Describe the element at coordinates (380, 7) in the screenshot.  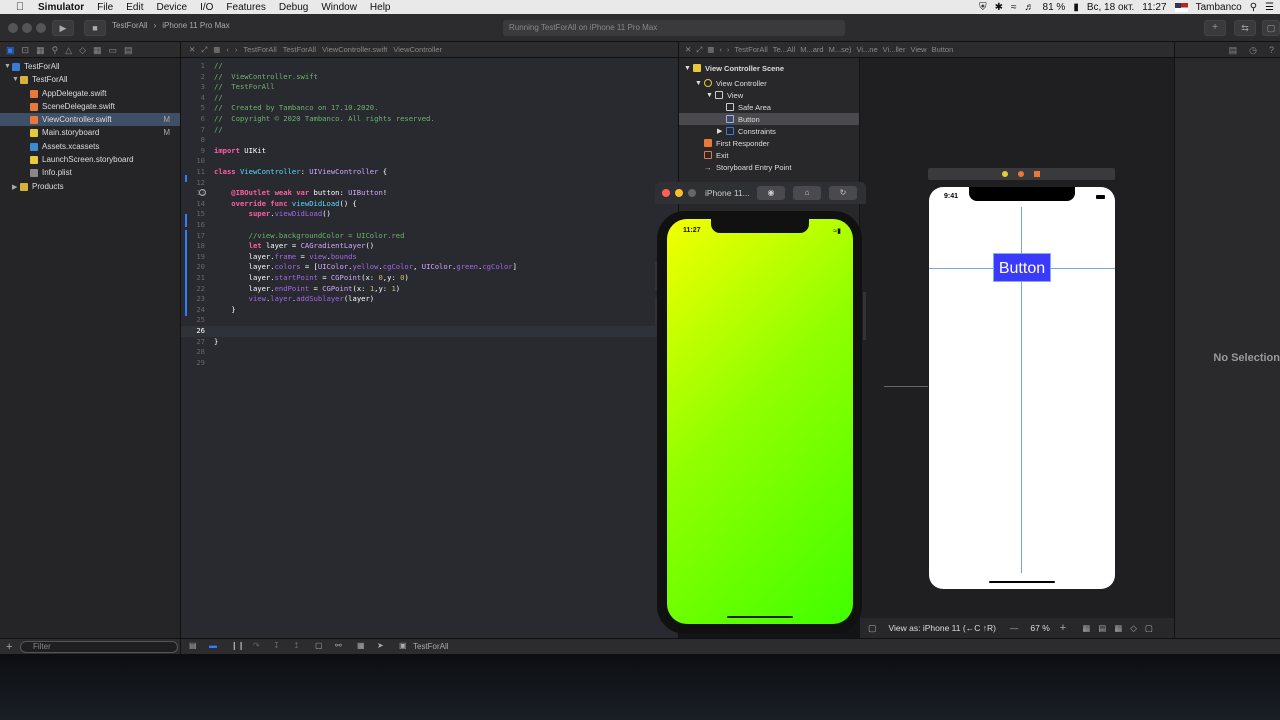
I see `menu-help: Help` at that location.